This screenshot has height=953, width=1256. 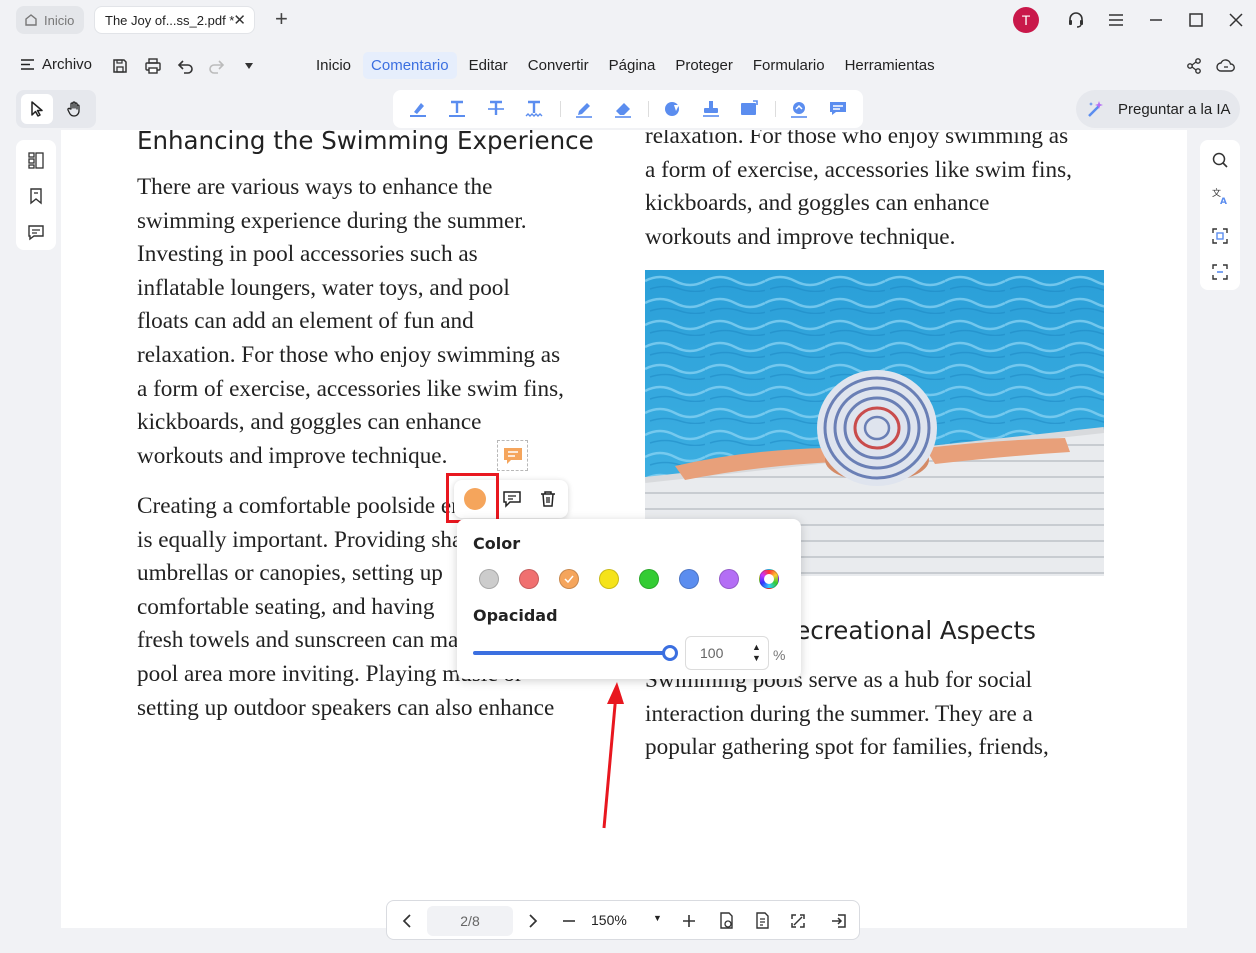 I want to click on image-annotation-icon, so click(x=749, y=109).